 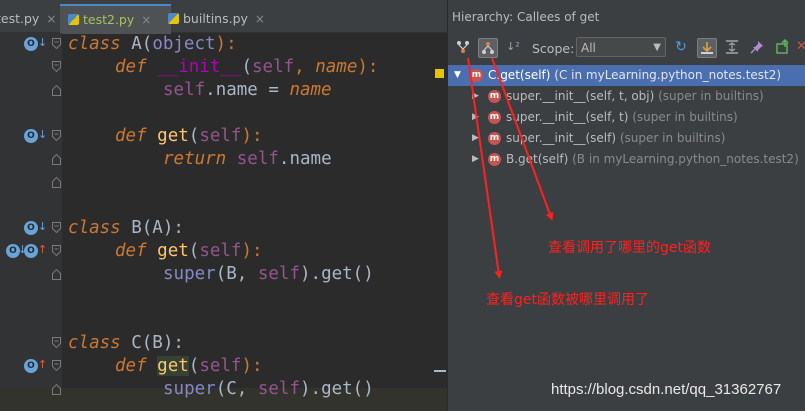 I want to click on annotation-arrows, so click(x=510, y=168).